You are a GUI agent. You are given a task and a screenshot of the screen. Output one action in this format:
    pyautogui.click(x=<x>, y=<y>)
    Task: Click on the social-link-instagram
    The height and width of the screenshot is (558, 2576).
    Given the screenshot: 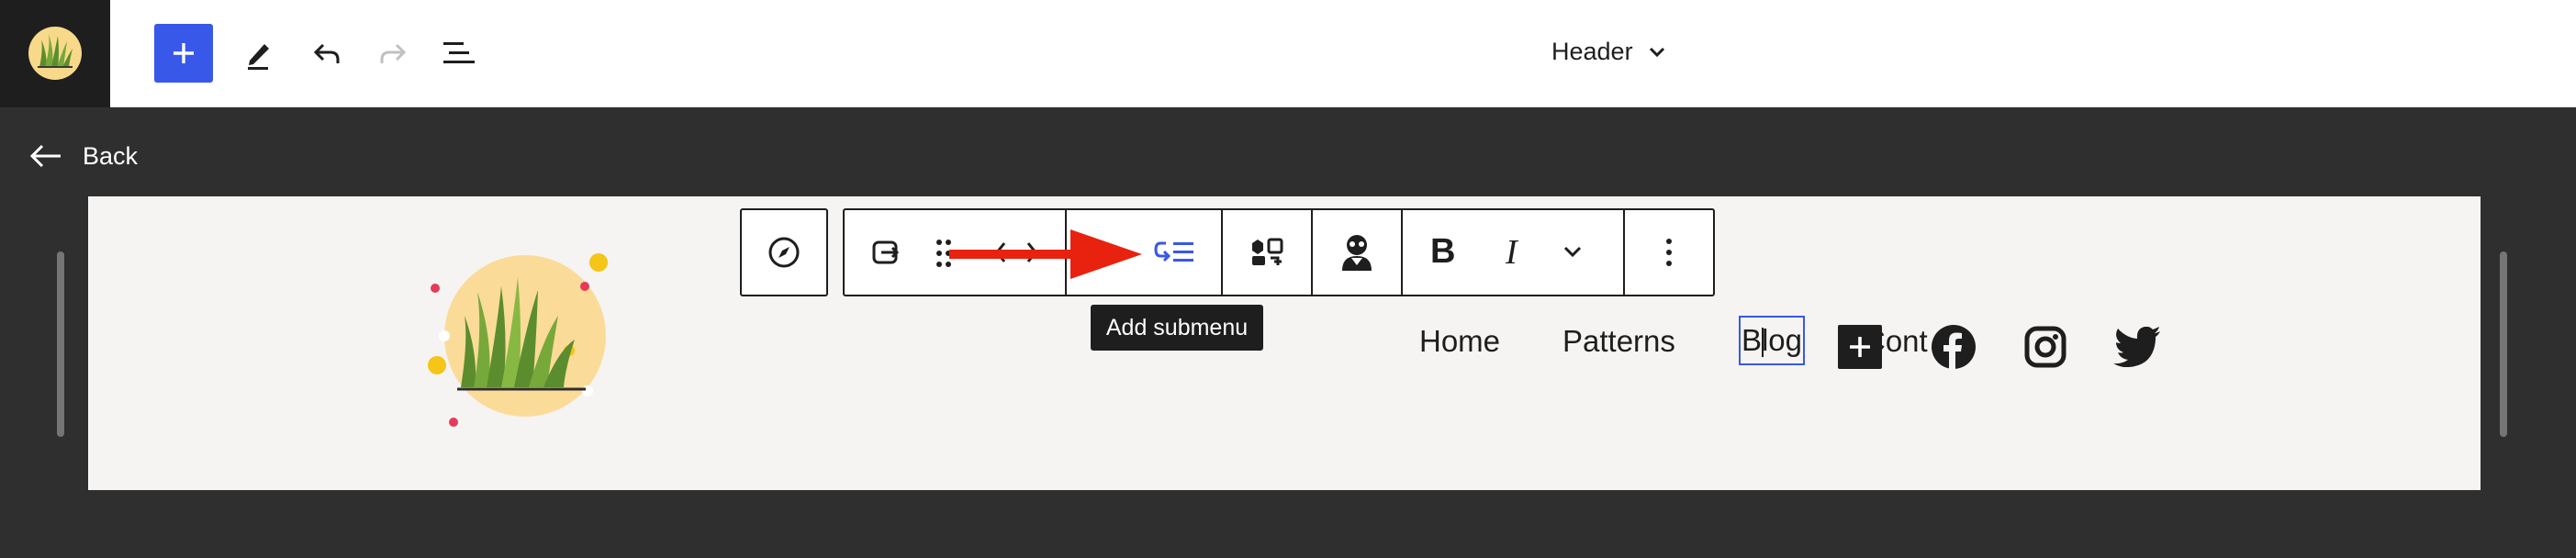 What is the action you would take?
    pyautogui.click(x=2045, y=347)
    